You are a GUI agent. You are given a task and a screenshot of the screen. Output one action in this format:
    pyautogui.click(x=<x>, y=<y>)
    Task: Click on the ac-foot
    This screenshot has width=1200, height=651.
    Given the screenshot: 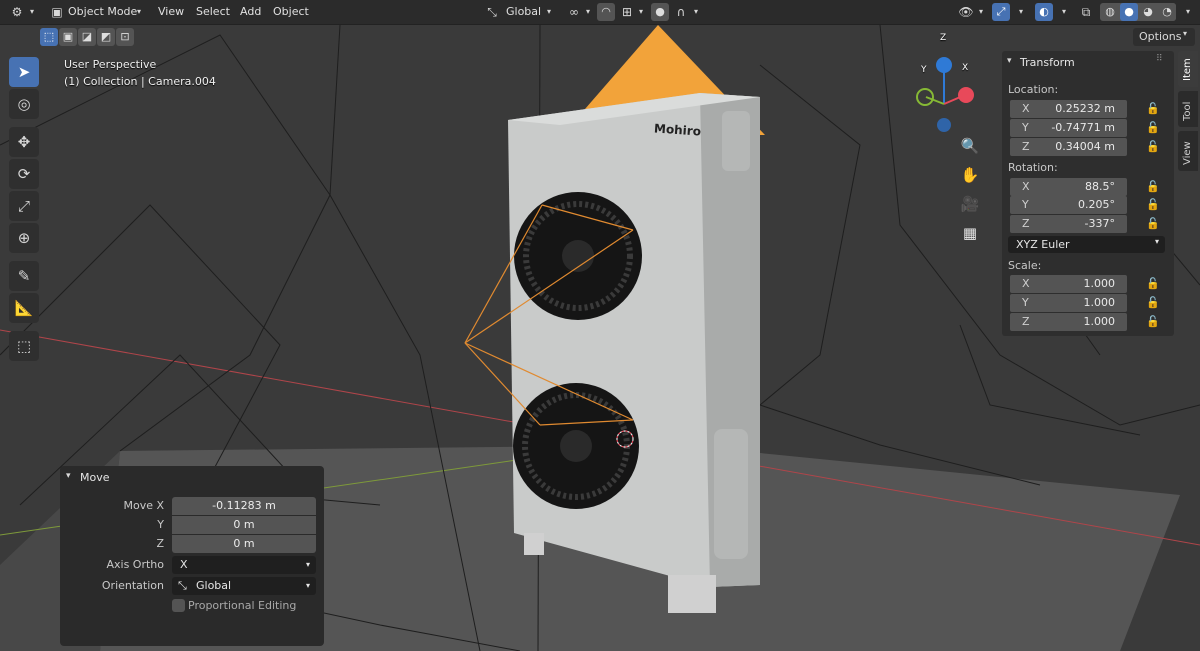 What is the action you would take?
    pyautogui.click(x=692, y=594)
    